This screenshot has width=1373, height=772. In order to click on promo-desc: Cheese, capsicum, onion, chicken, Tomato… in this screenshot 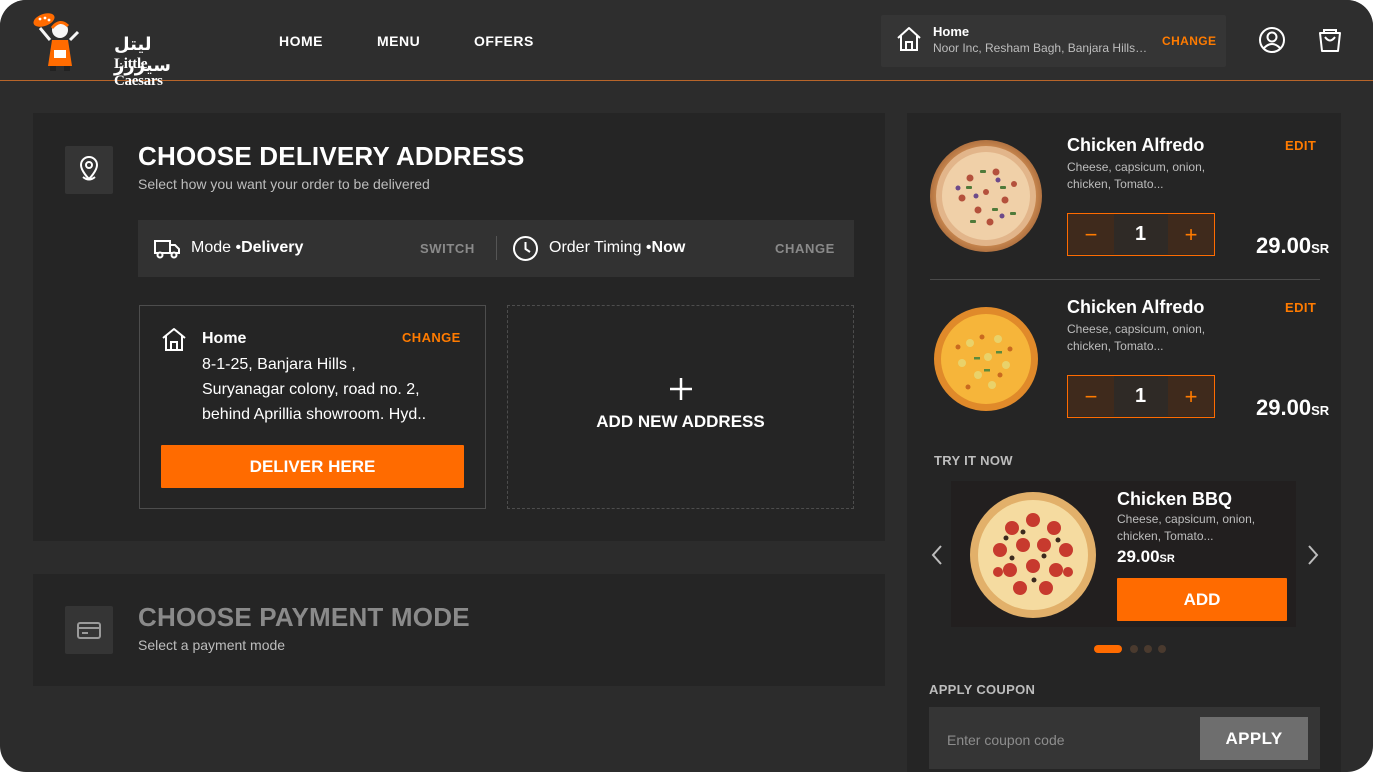, I will do `click(1186, 527)`.